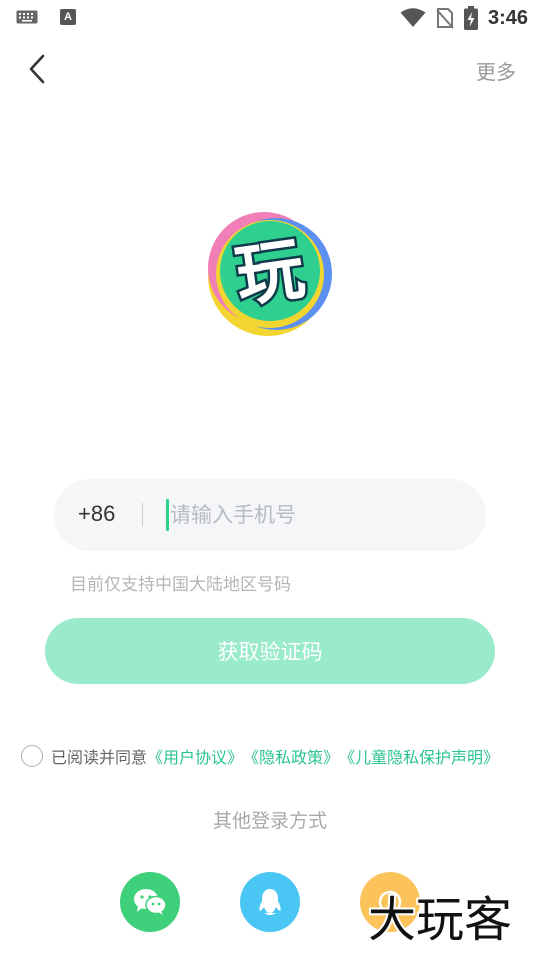 Image resolution: width=540 pixels, height=960 pixels. What do you see at coordinates (46, 17) in the screenshot?
I see `status-left: A` at bounding box center [46, 17].